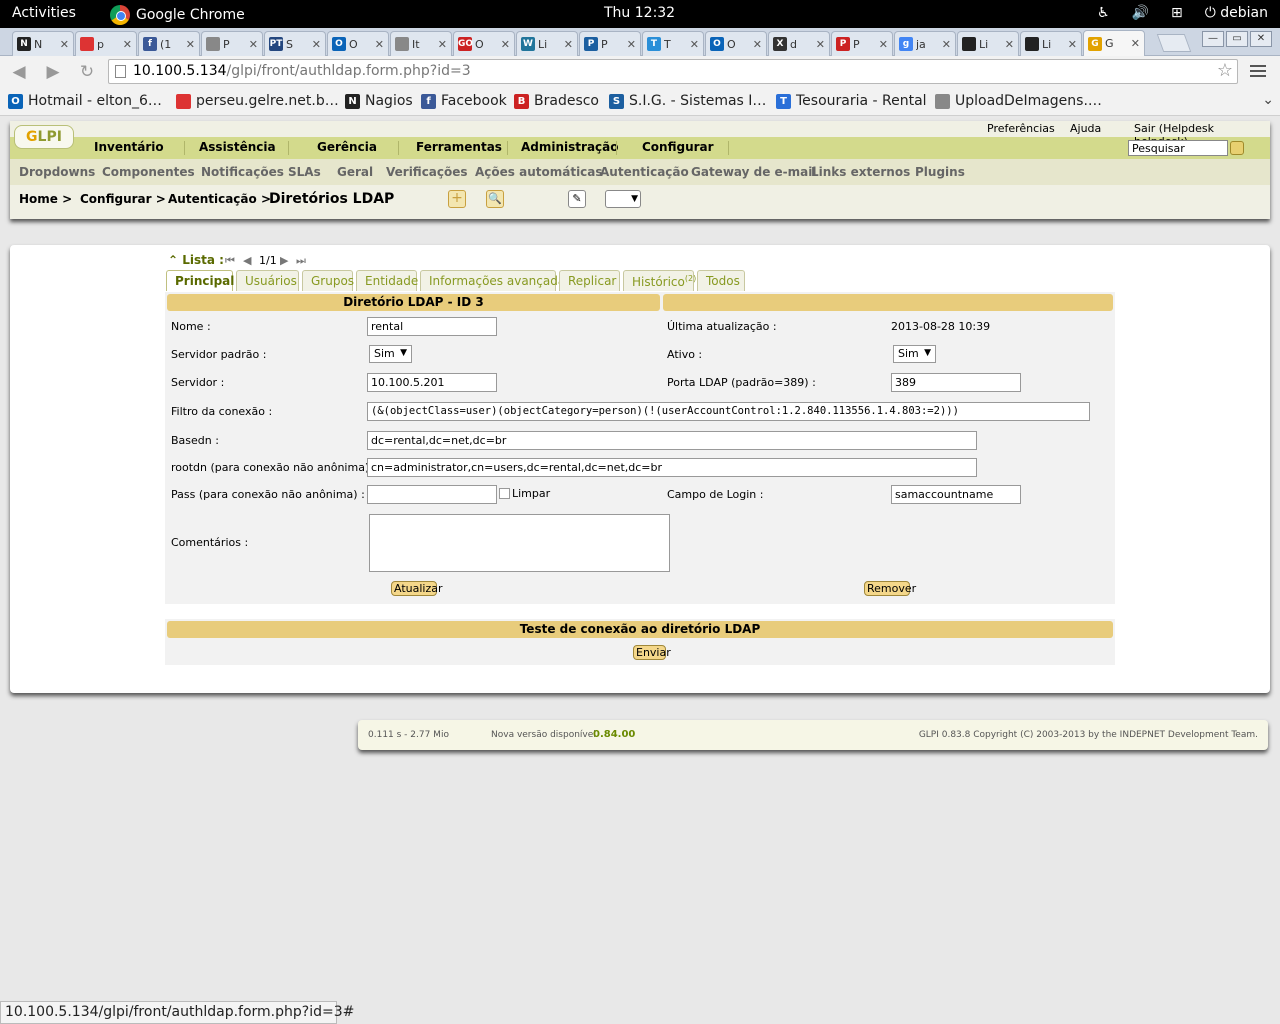 Image resolution: width=1280 pixels, height=1024 pixels. Describe the element at coordinates (44, 13) in the screenshot. I see `activities-button: Activities` at that location.